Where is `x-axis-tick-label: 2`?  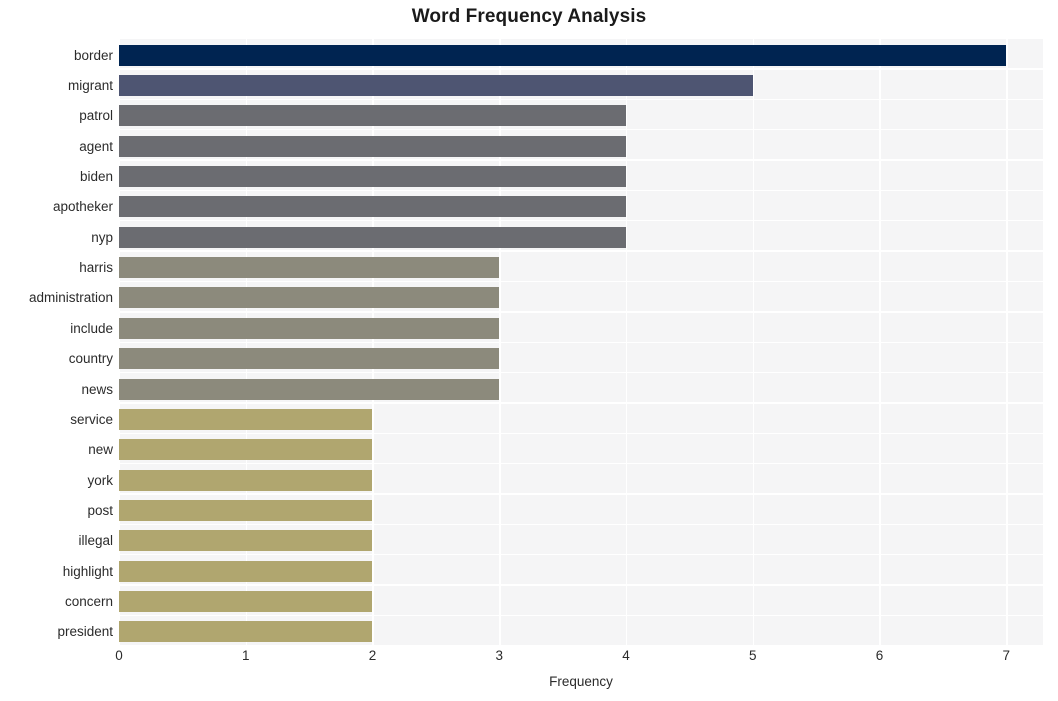 x-axis-tick-label: 2 is located at coordinates (372, 655).